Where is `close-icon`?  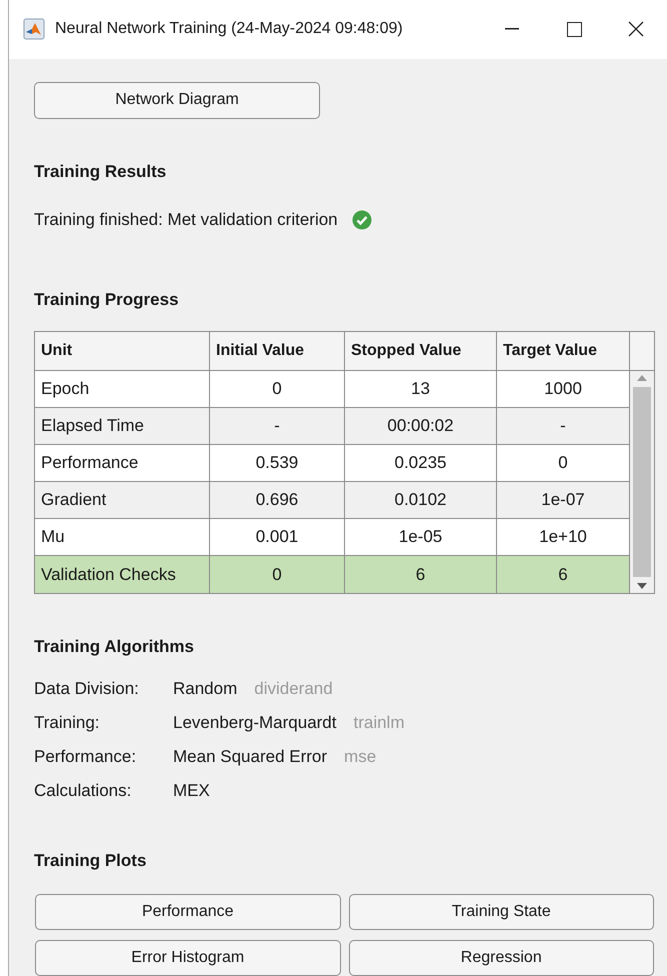 close-icon is located at coordinates (636, 29).